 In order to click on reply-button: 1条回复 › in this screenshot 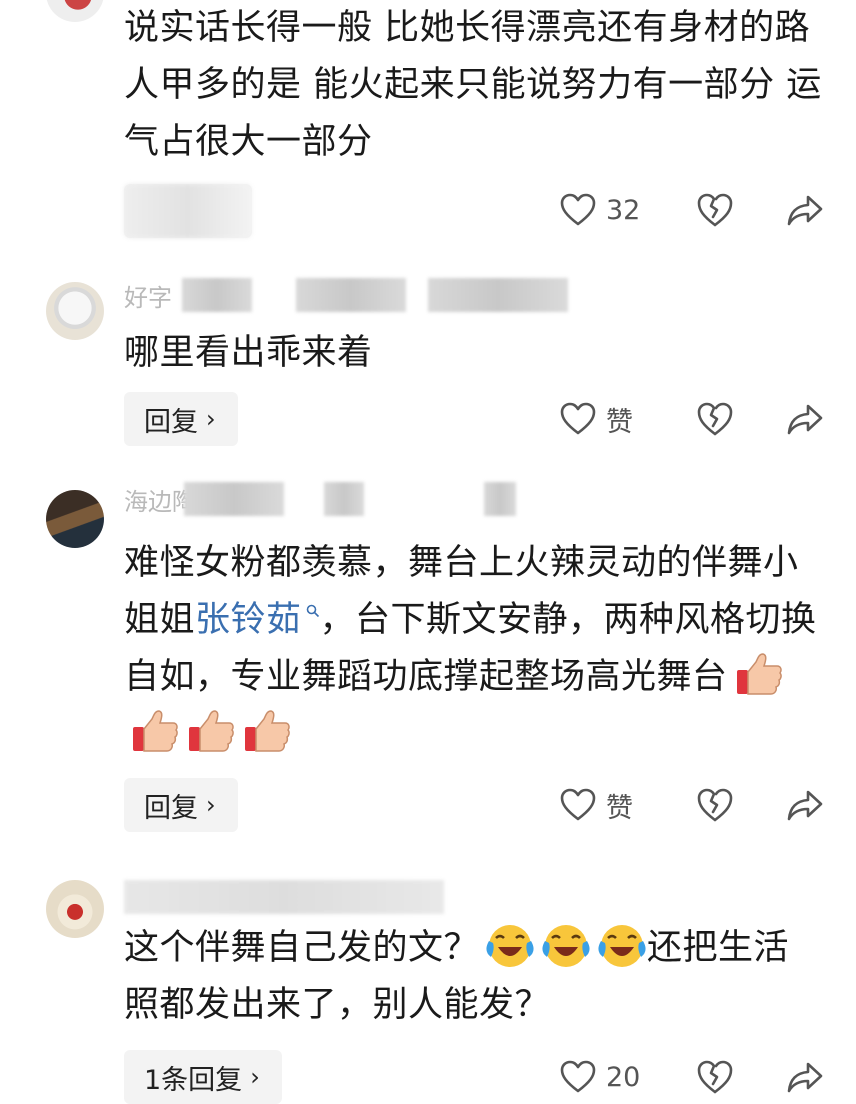, I will do `click(203, 1077)`.